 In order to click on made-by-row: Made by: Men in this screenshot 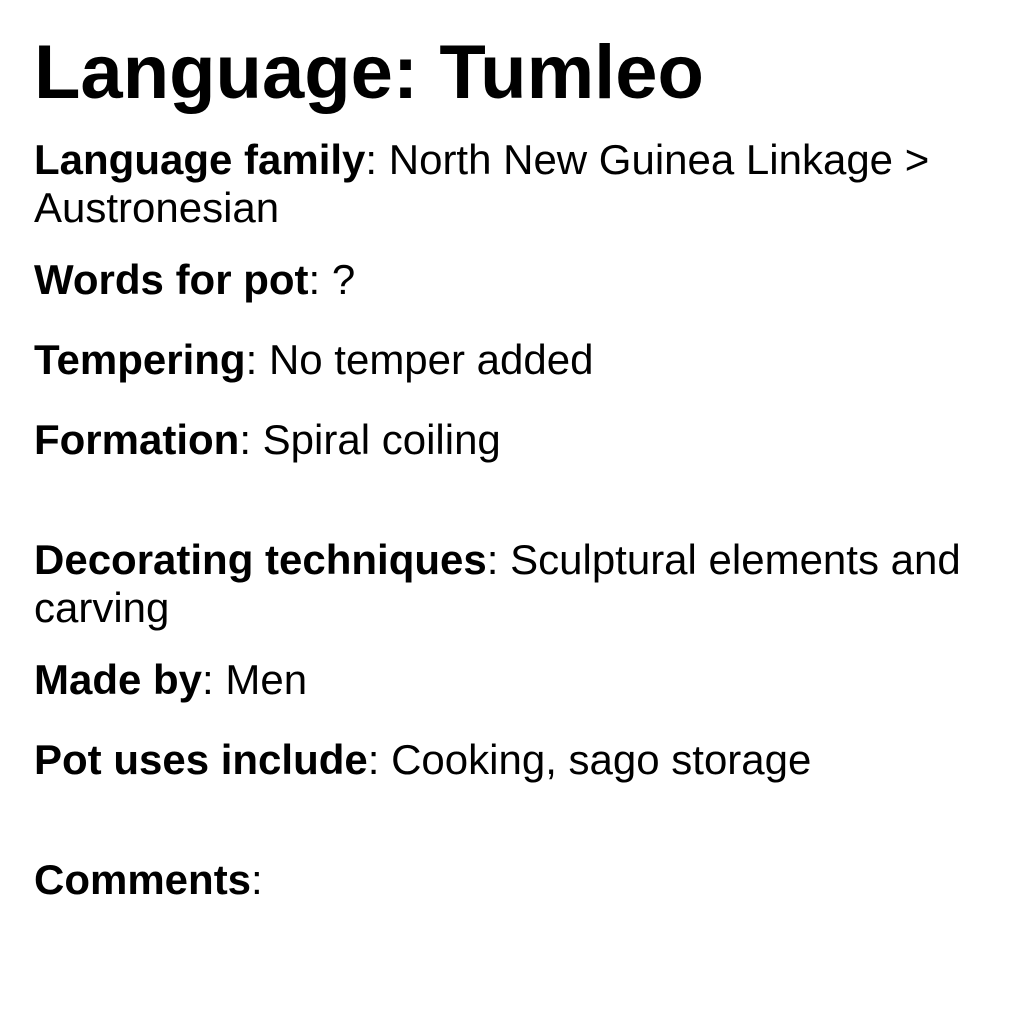, I will do `click(171, 679)`.